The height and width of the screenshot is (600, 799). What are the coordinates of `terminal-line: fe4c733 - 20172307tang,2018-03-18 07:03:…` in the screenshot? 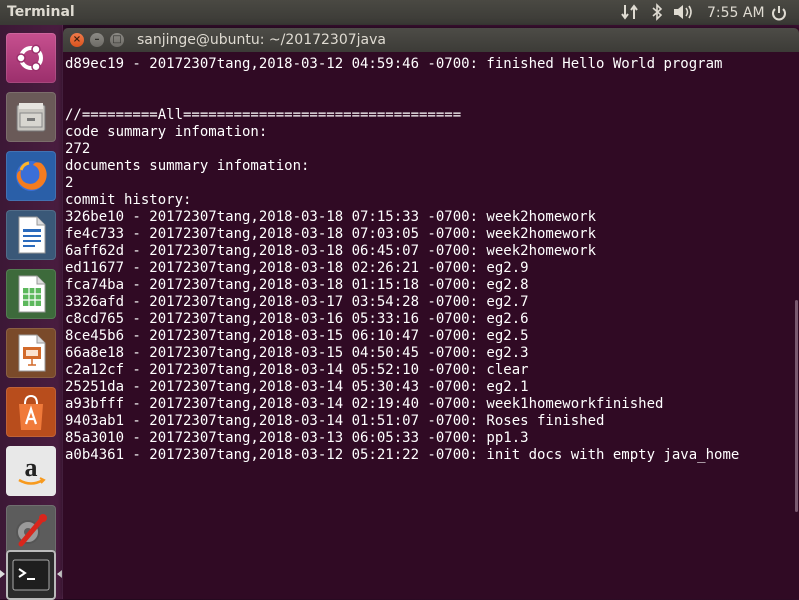 It's located at (331, 234).